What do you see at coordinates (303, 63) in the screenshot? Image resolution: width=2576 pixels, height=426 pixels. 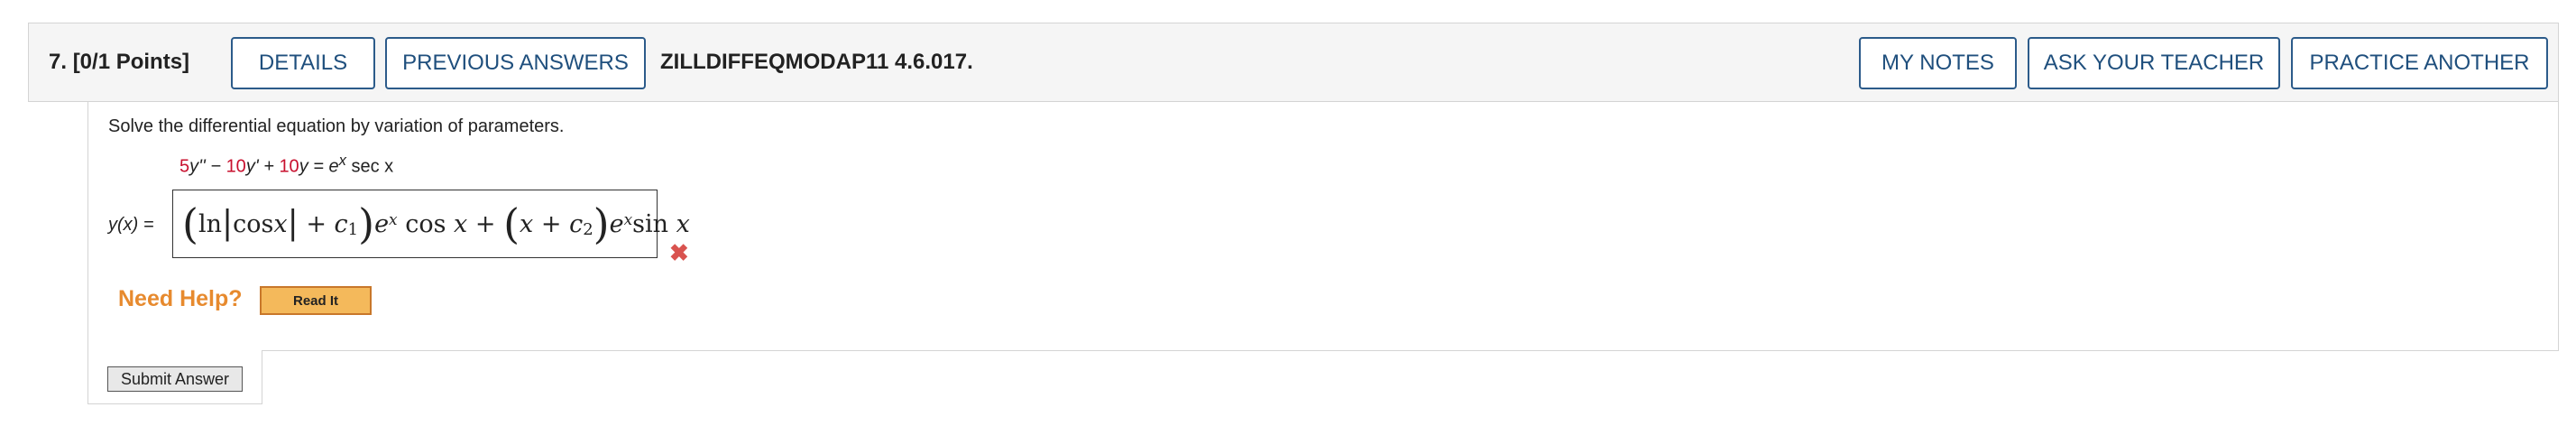 I see `details-button: DETAILS` at bounding box center [303, 63].